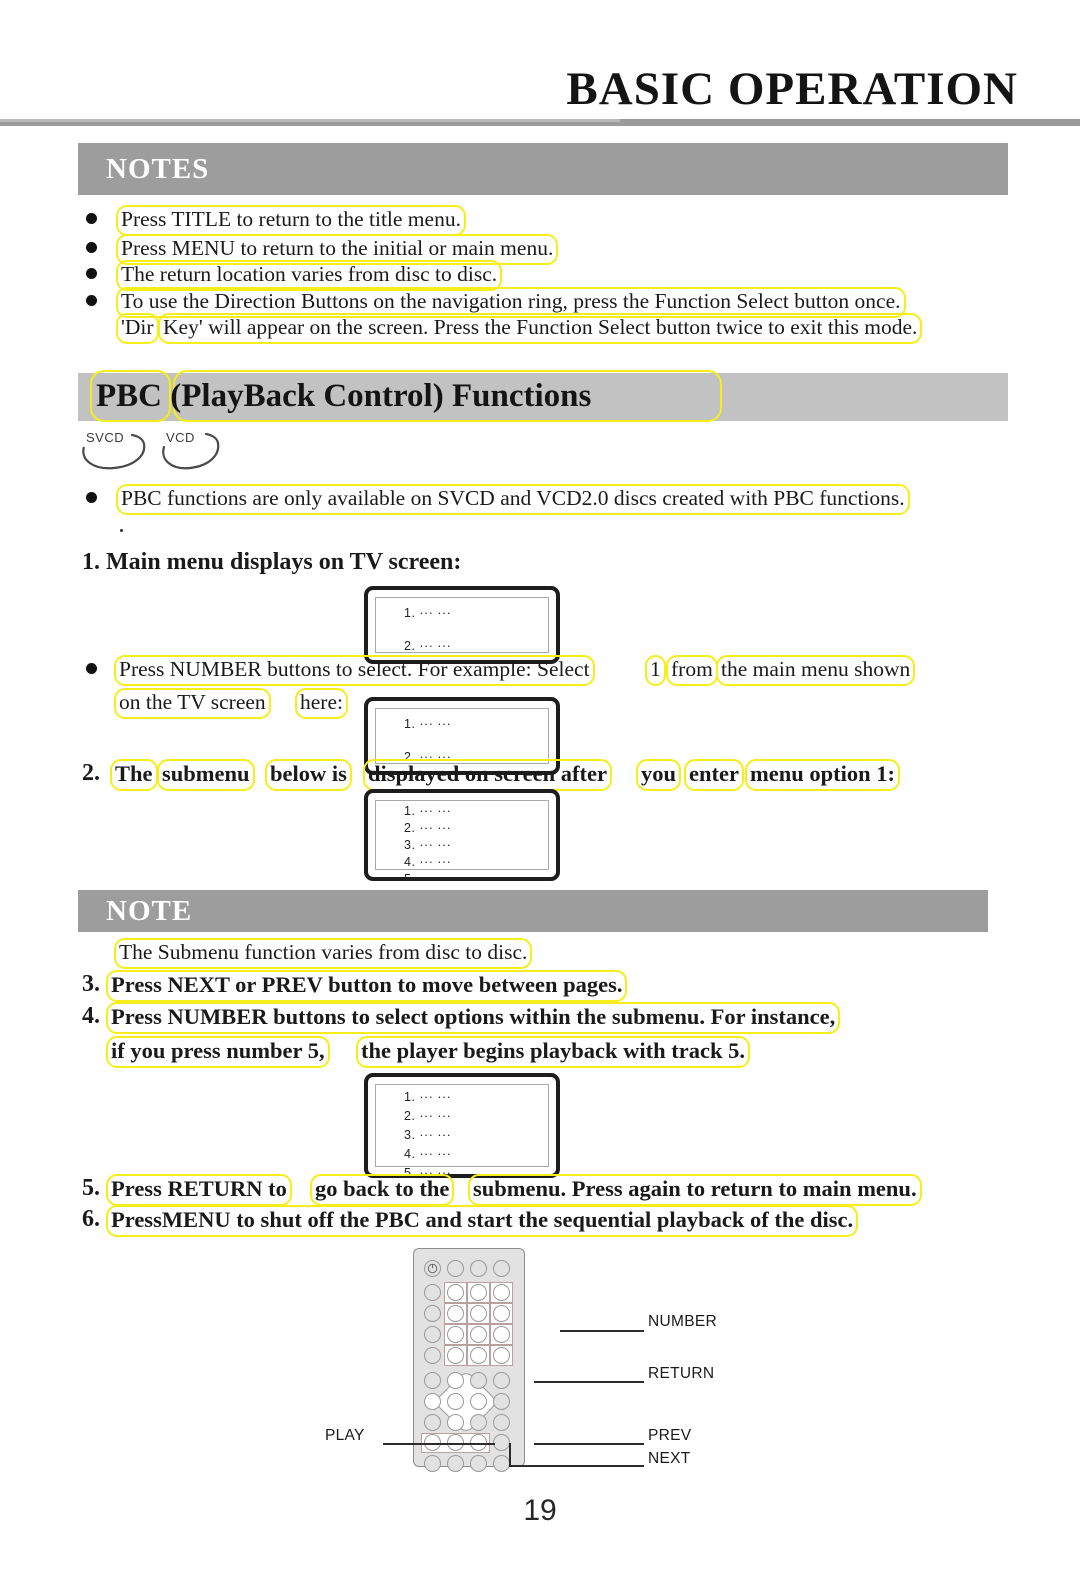 The height and width of the screenshot is (1584, 1080). What do you see at coordinates (455, 1401) in the screenshot?
I see `function-select-button` at bounding box center [455, 1401].